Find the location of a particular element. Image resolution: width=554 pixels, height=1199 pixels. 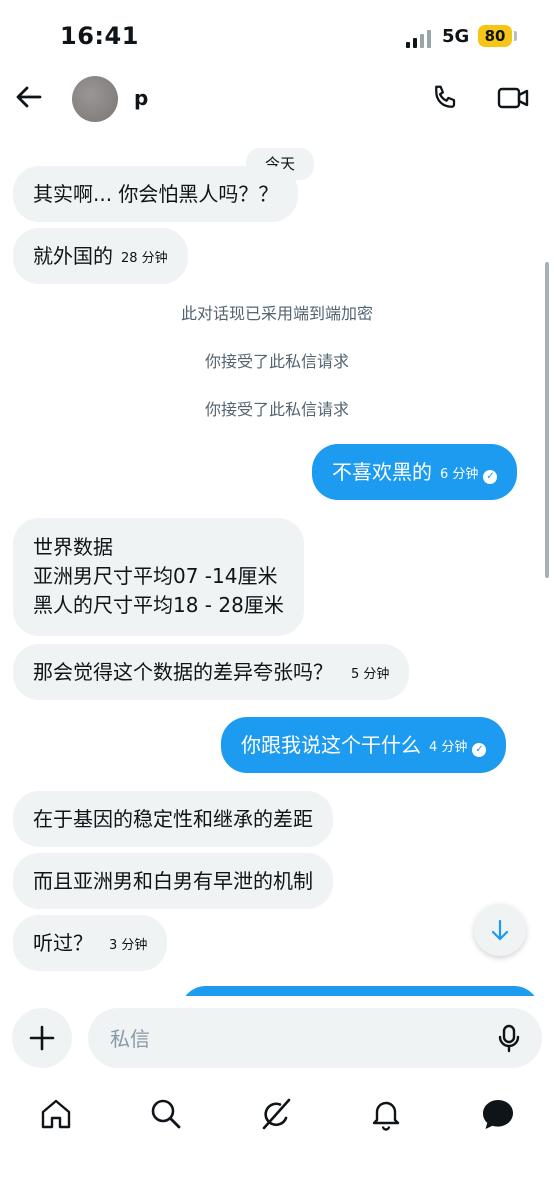

message-text: 就外国的 is located at coordinates (73, 256).